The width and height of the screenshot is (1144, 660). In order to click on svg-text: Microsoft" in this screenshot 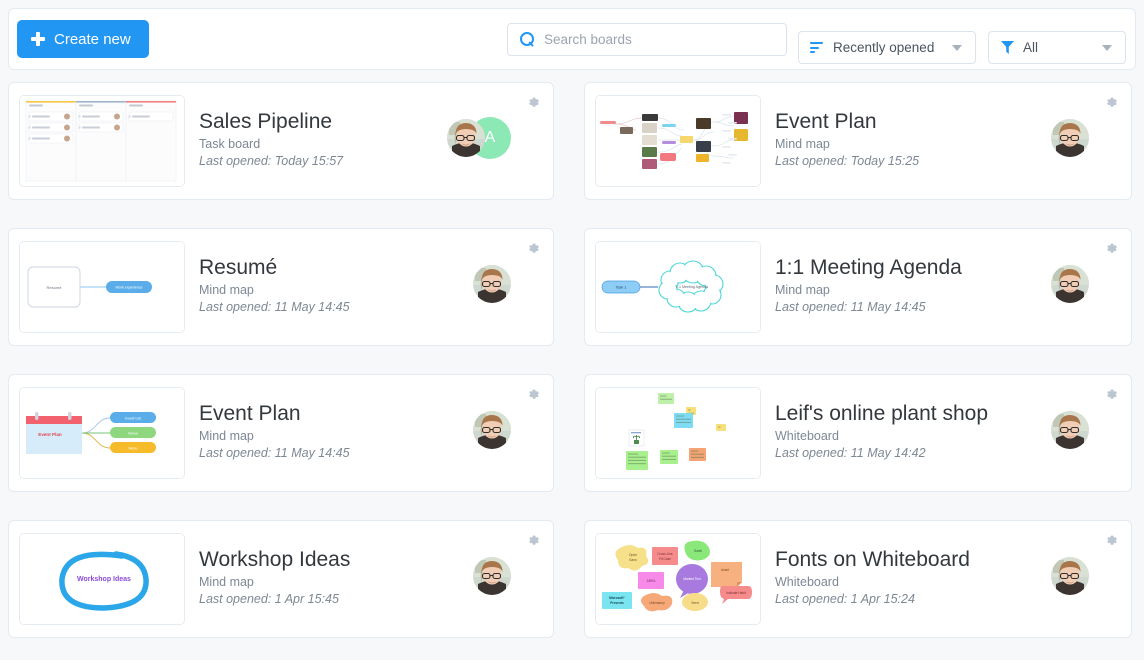, I will do `click(617, 598)`.